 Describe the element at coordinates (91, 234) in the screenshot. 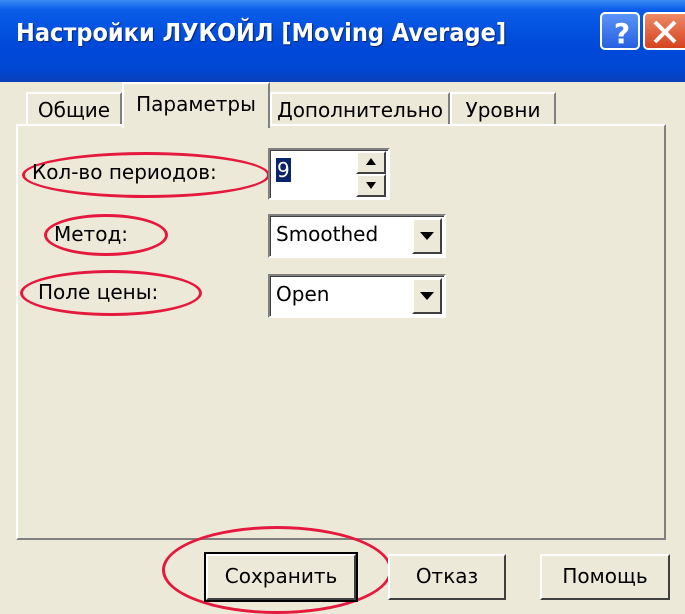

I see `method-label: Метод:` at that location.